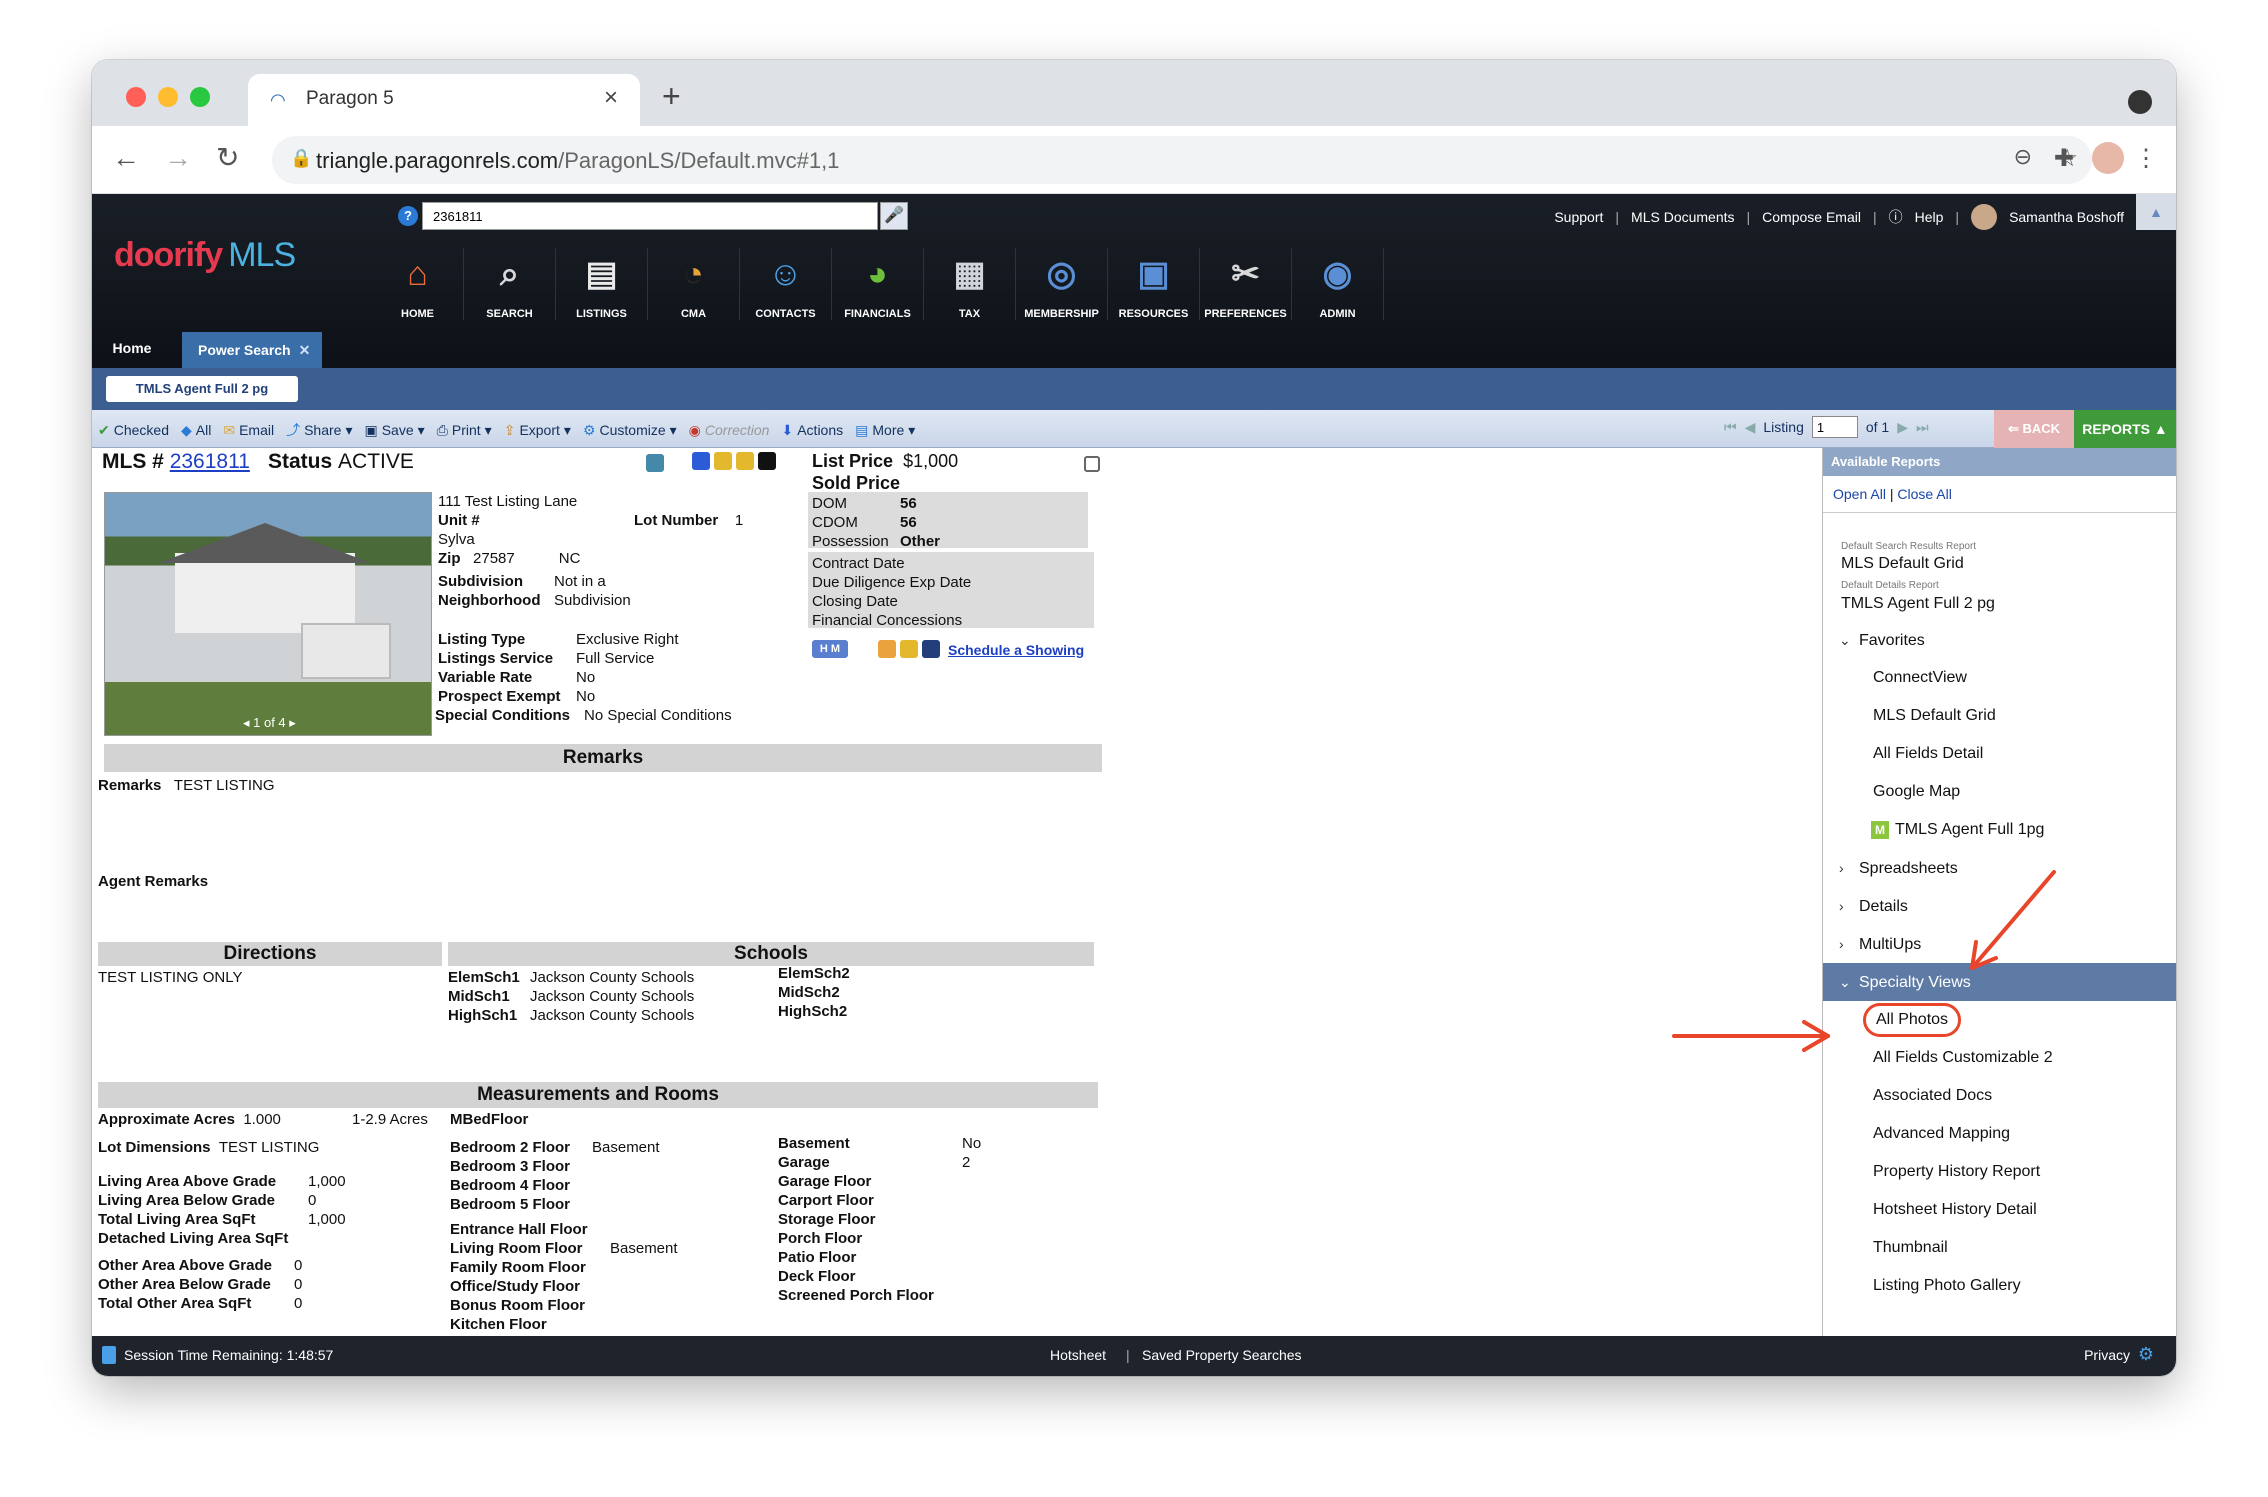 The image size is (2268, 1497). What do you see at coordinates (671, 96) in the screenshot?
I see `new-tab-button: +` at bounding box center [671, 96].